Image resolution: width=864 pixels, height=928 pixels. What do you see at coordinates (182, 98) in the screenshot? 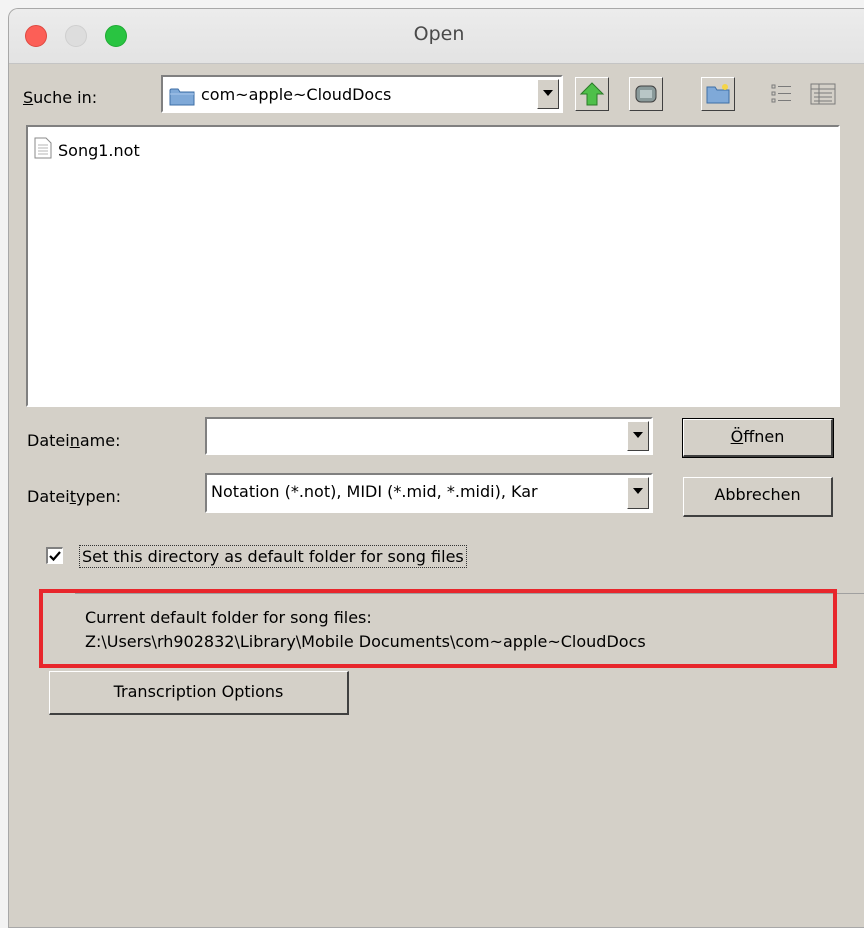
I see `folder-icon` at bounding box center [182, 98].